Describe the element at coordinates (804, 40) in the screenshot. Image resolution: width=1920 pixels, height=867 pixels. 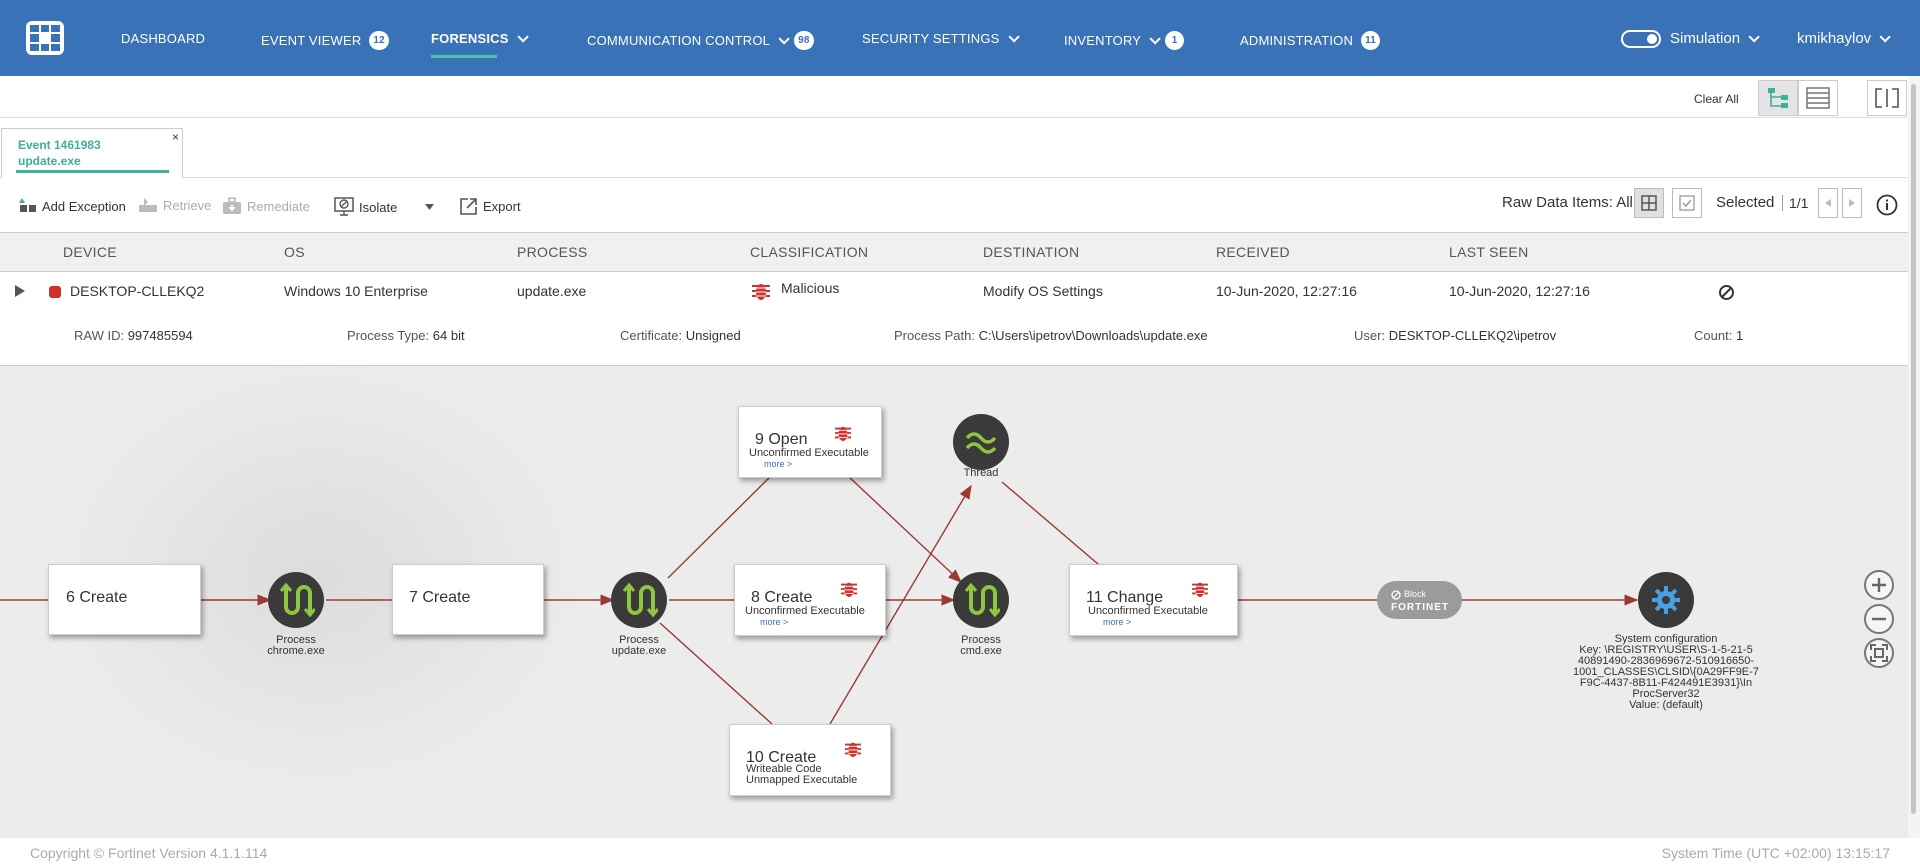
I see `count-badge: 98` at that location.